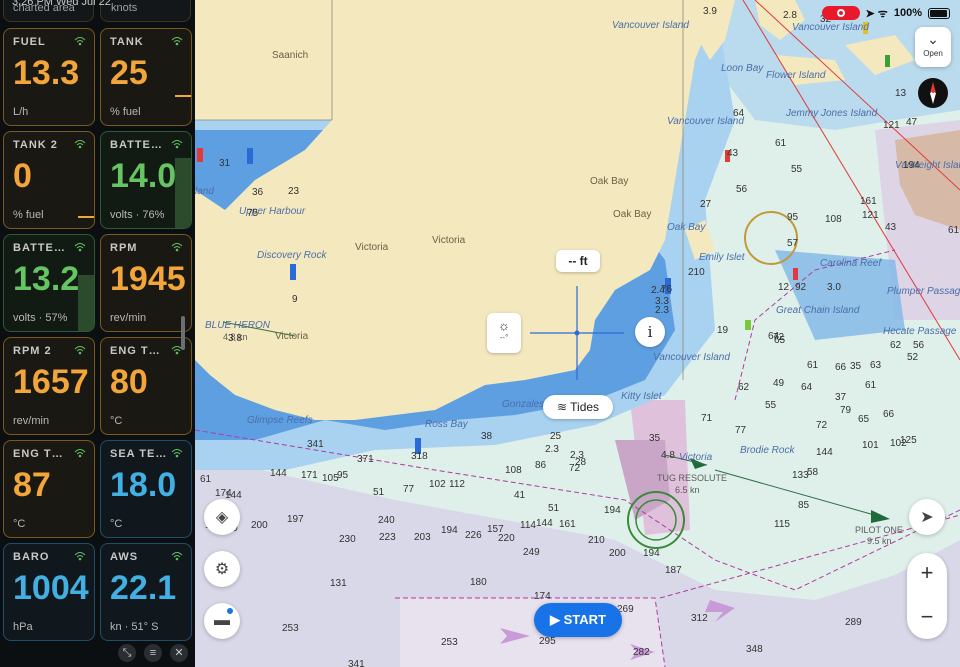 Image resolution: width=960 pixels, height=667 pixels. Describe the element at coordinates (153, 653) in the screenshot. I see `list-icon: ≡` at that location.